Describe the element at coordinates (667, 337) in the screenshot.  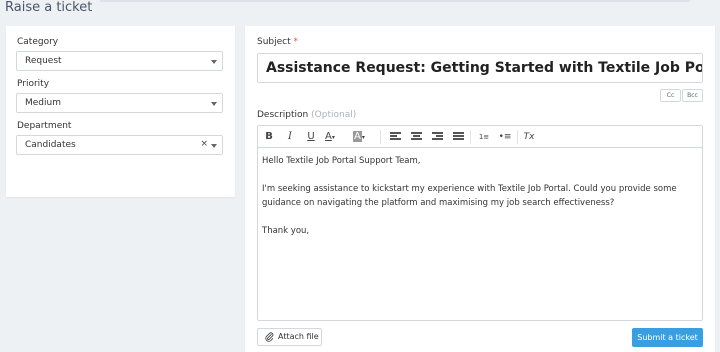
I see `submit-ticket-button: Submit a ticket` at that location.